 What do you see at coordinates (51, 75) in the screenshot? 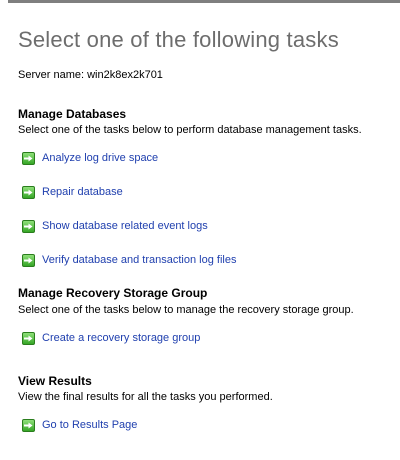
I see `server-name-label: Server name:` at bounding box center [51, 75].